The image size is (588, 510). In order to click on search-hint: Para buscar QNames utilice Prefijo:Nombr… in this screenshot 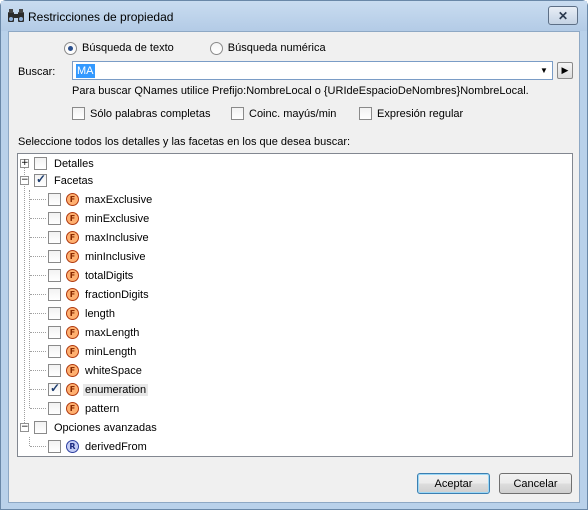, I will do `click(300, 91)`.